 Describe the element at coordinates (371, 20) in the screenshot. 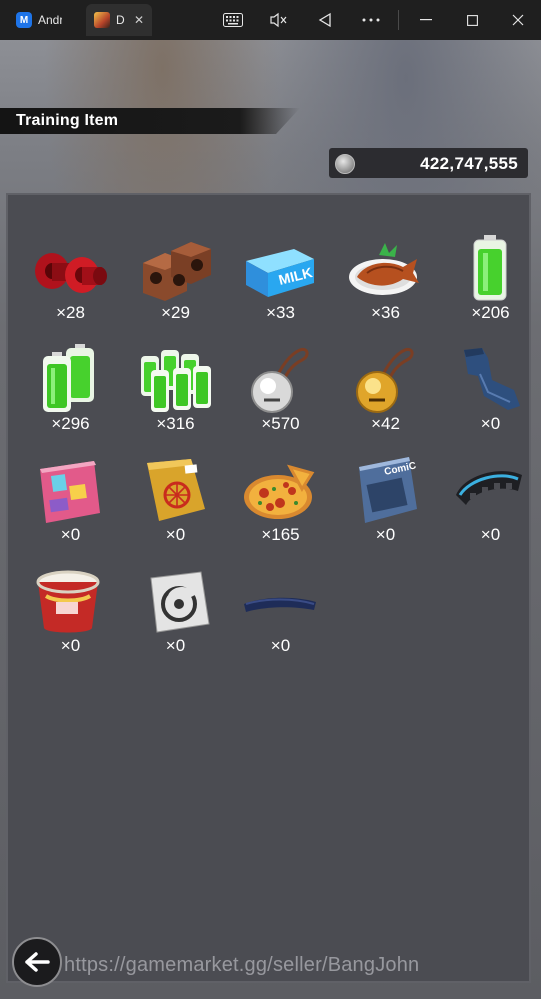

I see `more-icon` at that location.